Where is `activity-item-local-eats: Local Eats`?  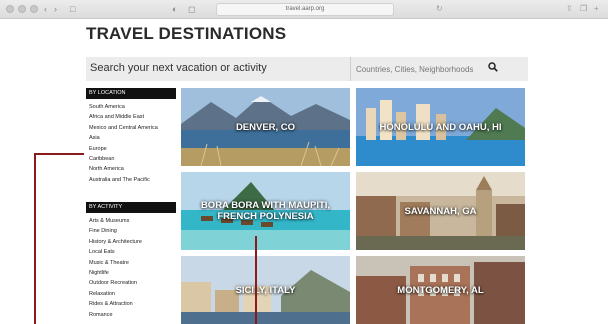
activity-item-local-eats: Local Eats is located at coordinates (132, 252).